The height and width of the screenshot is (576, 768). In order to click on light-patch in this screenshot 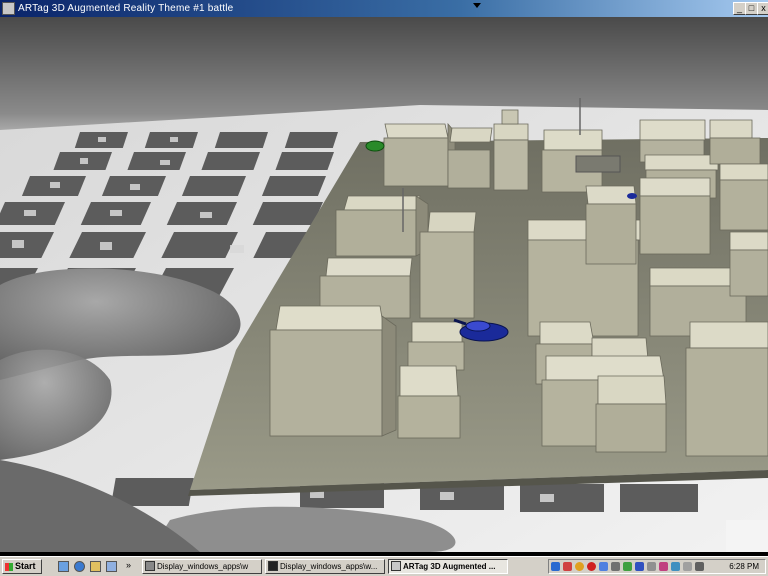, I will do `click(747, 536)`.